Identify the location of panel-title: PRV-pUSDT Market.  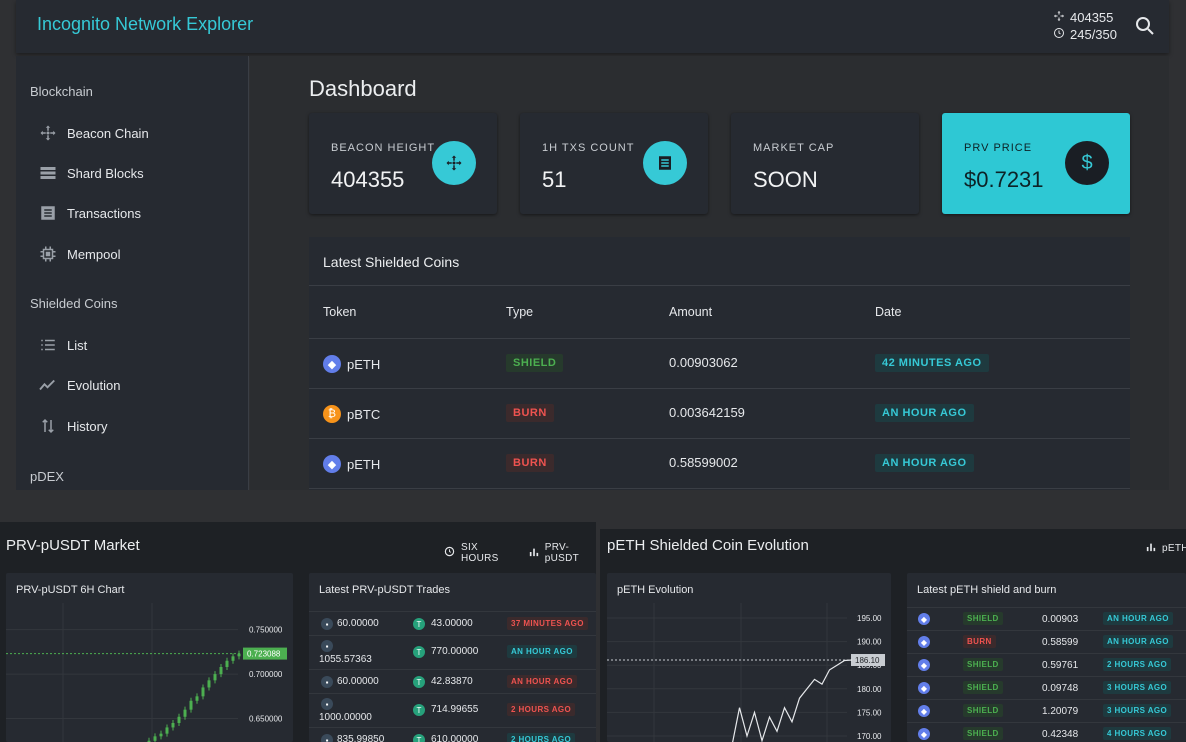
(73, 545).